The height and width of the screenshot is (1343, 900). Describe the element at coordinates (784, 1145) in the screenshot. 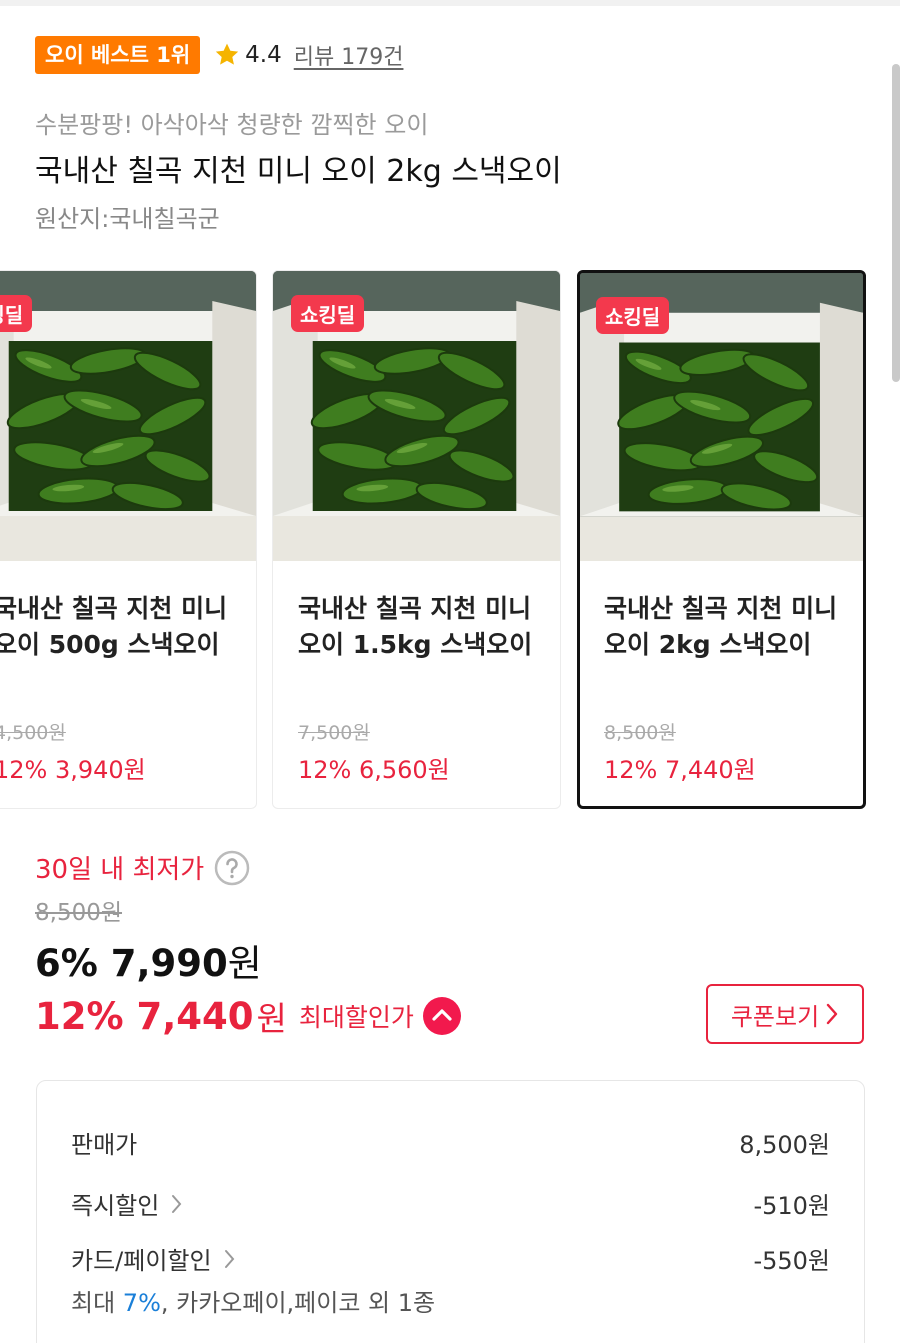

I see `detail-value: 8,500원` at that location.